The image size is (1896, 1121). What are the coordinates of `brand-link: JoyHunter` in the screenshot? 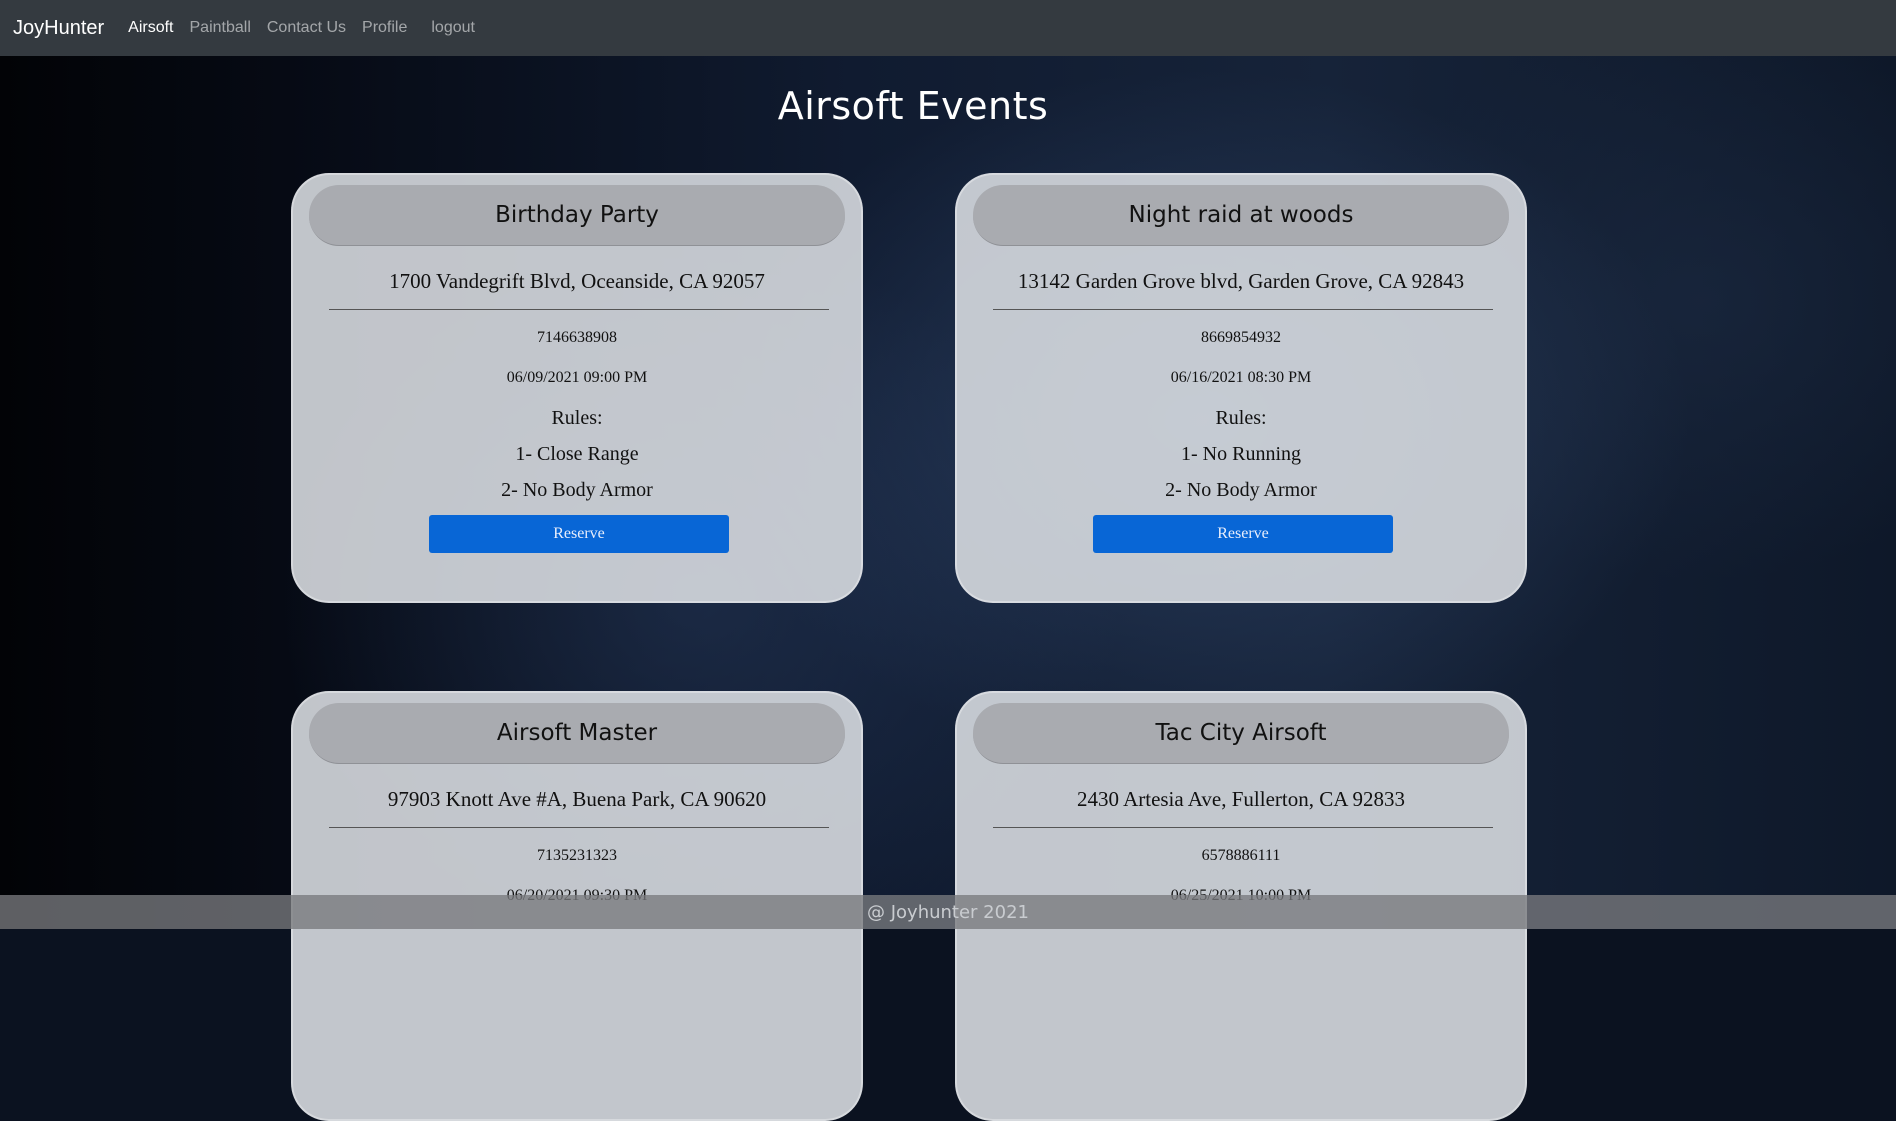 It's located at (58, 28).